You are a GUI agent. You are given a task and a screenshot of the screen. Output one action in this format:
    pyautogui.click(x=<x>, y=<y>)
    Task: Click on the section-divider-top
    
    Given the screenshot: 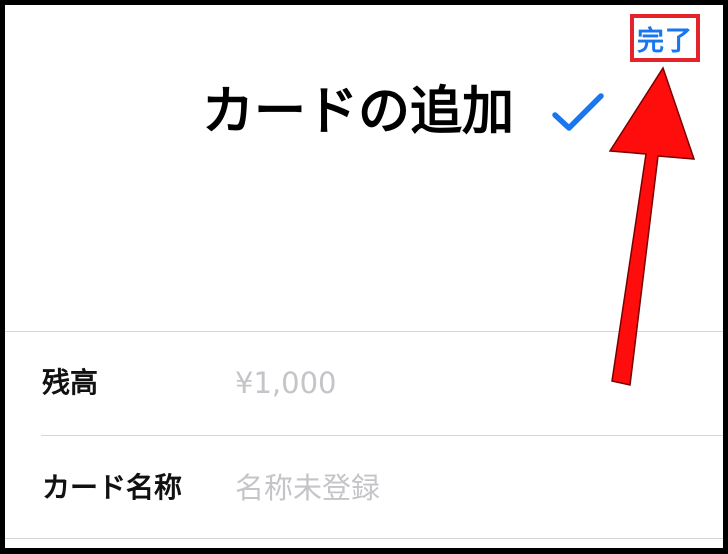 What is the action you would take?
    pyautogui.click(x=364, y=331)
    